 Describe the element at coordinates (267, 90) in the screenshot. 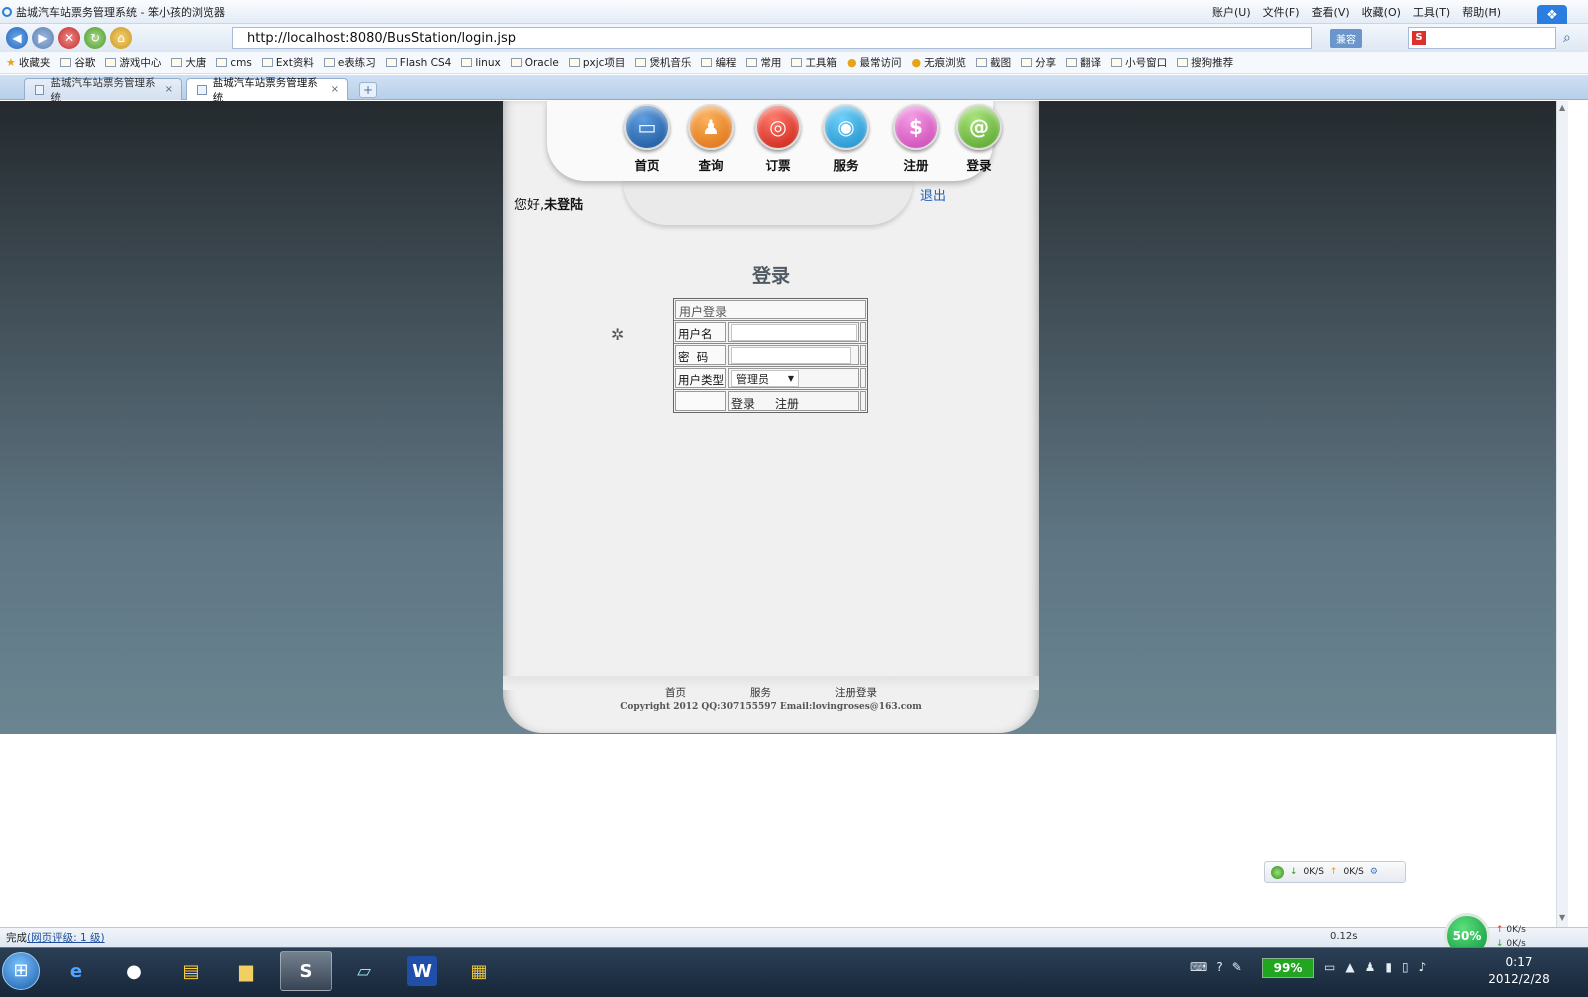

I see `tab-bus-station-2: 盐城汽车站票务管理系统 ×` at that location.